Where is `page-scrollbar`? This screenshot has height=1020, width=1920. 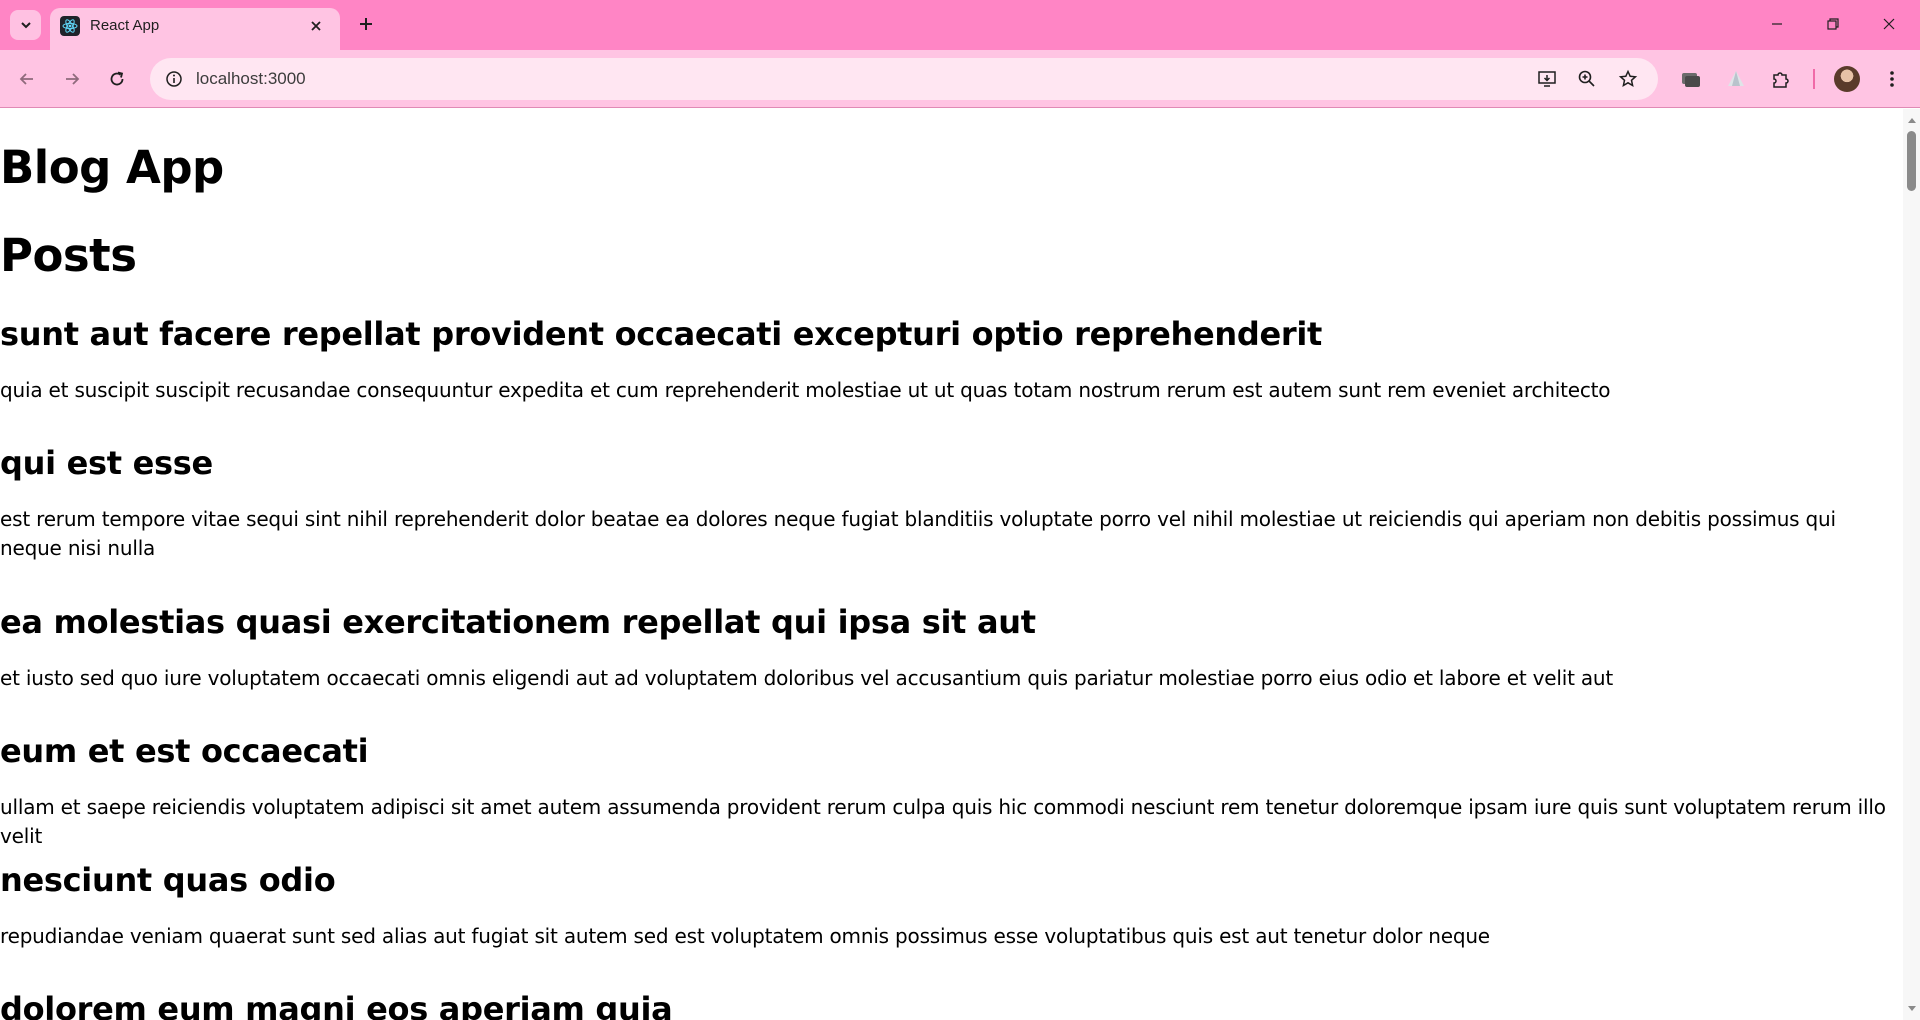
page-scrollbar is located at coordinates (1911, 564).